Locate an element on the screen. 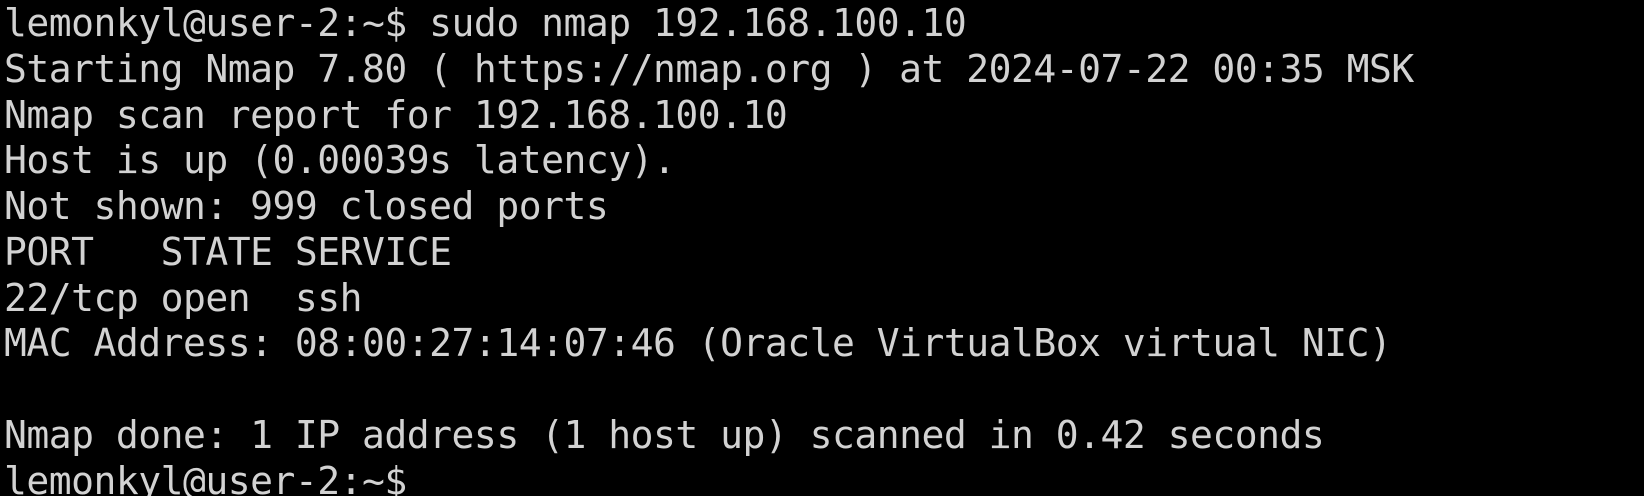  output-line-not-shown: Not shown: 999 closed ports is located at coordinates (306, 206).